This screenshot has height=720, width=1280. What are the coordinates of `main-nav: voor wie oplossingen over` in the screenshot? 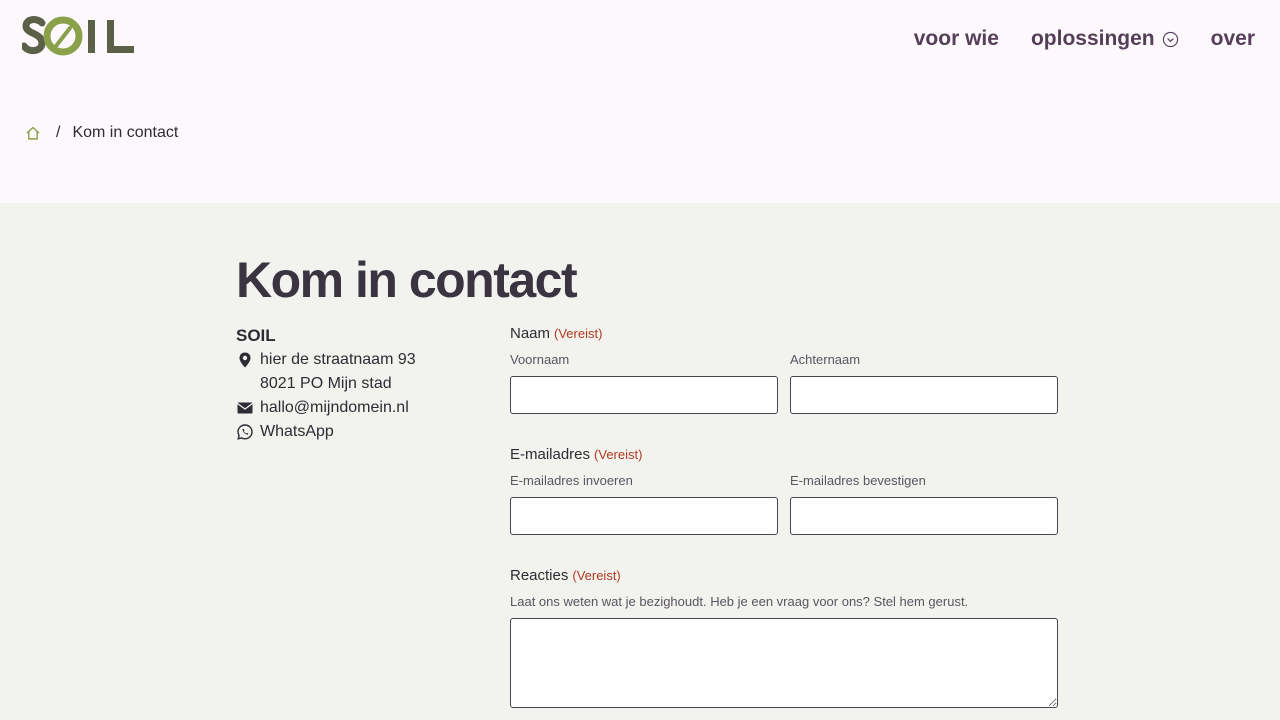 It's located at (1084, 39).